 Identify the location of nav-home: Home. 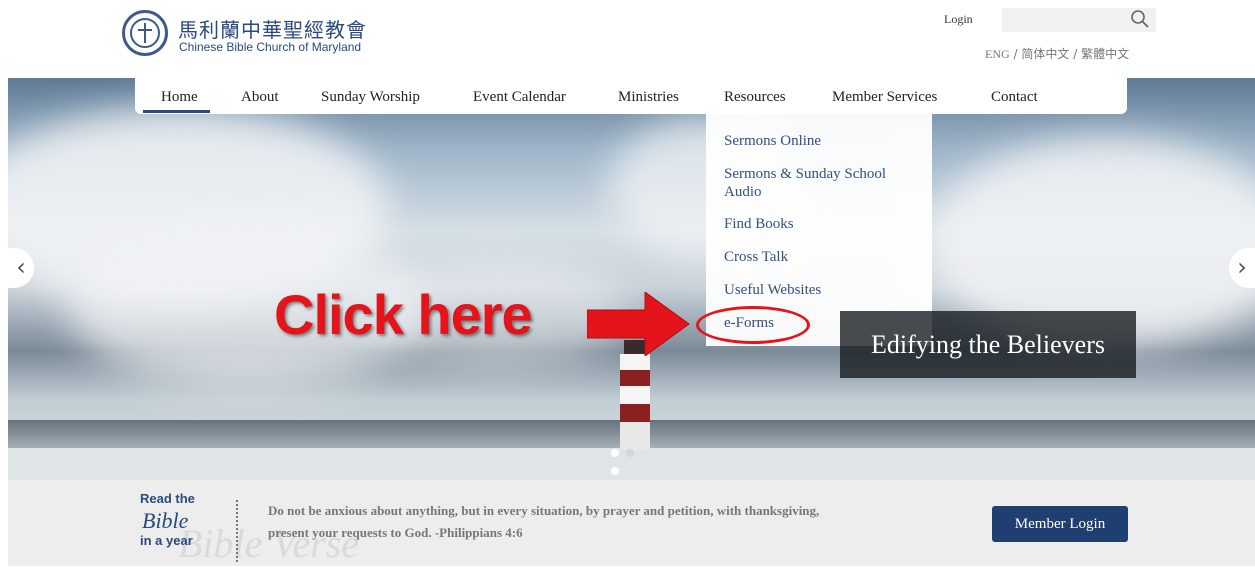
(179, 97).